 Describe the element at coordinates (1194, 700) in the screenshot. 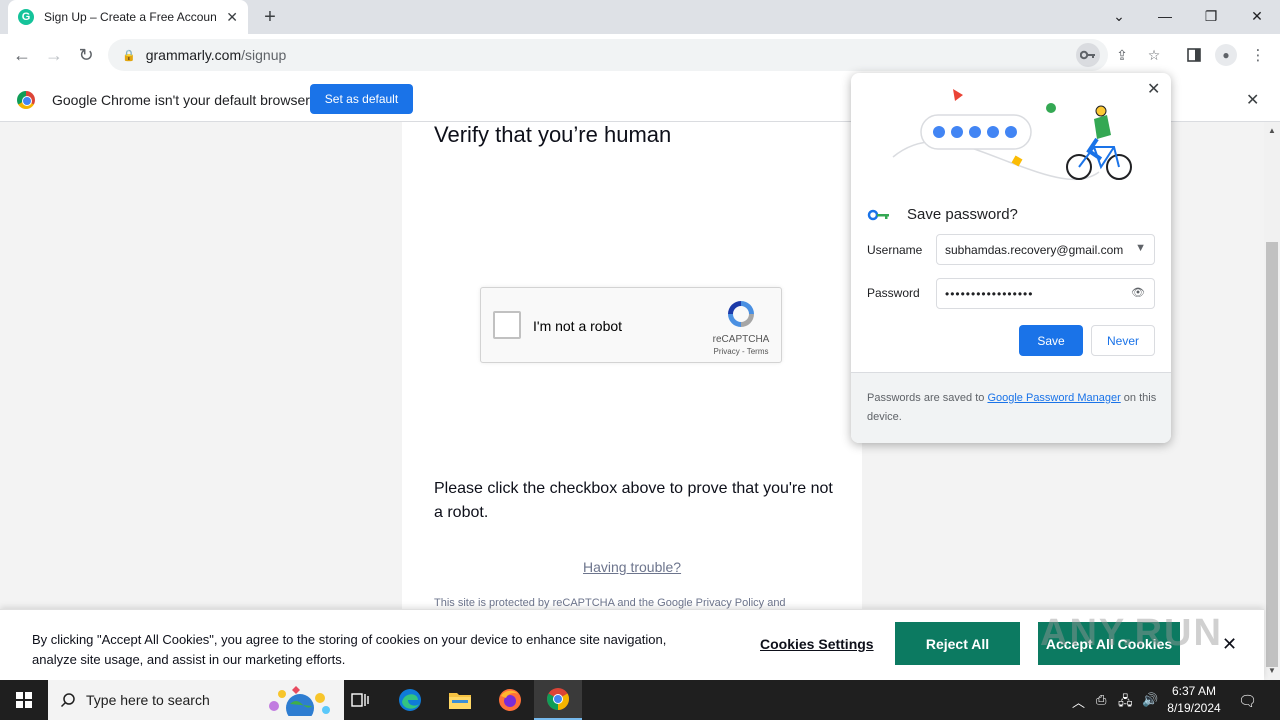

I see `taskbar-clock: 6:37 AM 8/19/2024` at that location.